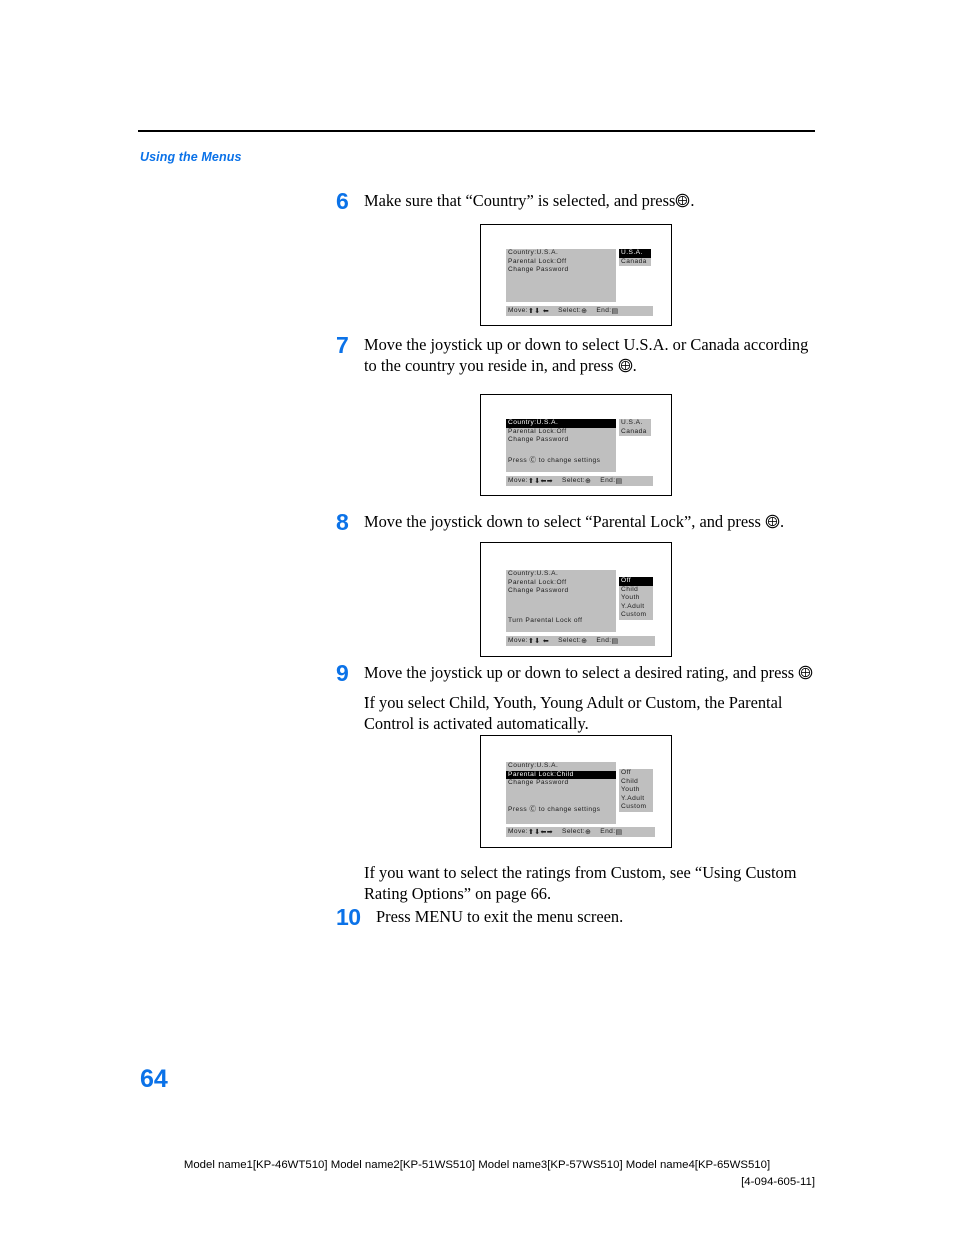 Image resolution: width=954 pixels, height=1235 pixels. I want to click on figure-step7-side-option: Canada, so click(634, 431).